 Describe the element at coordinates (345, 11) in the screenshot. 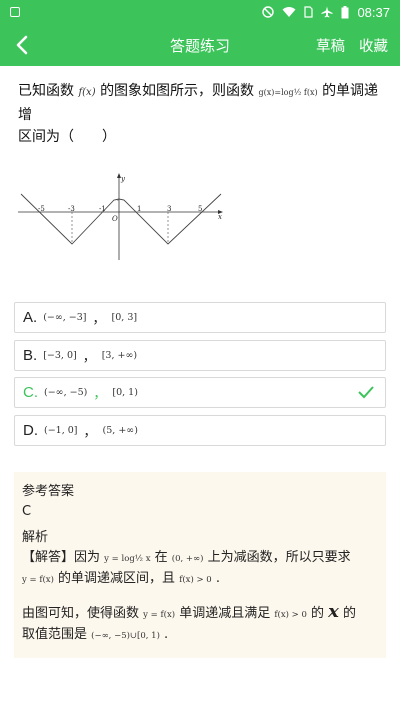

I see `battery-icon` at that location.